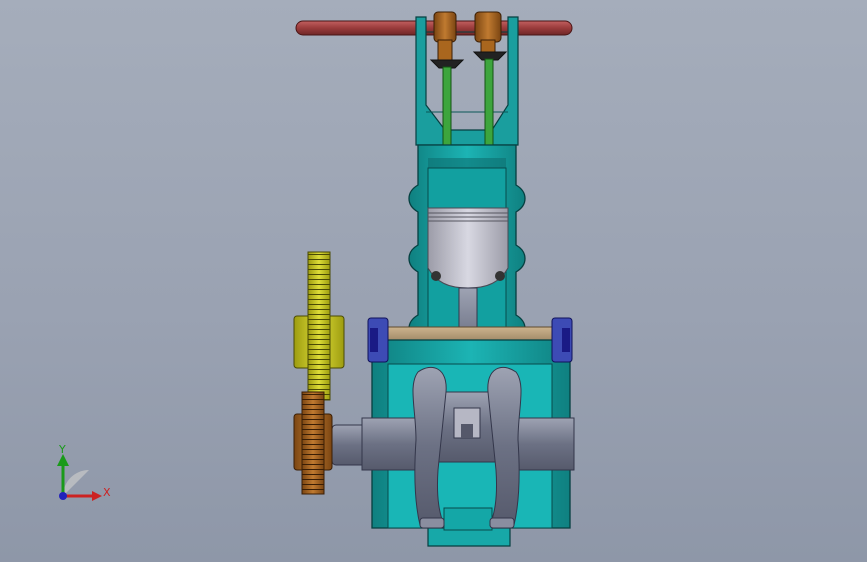  What do you see at coordinates (62, 449) in the screenshot?
I see `y-axis-label: Y` at bounding box center [62, 449].